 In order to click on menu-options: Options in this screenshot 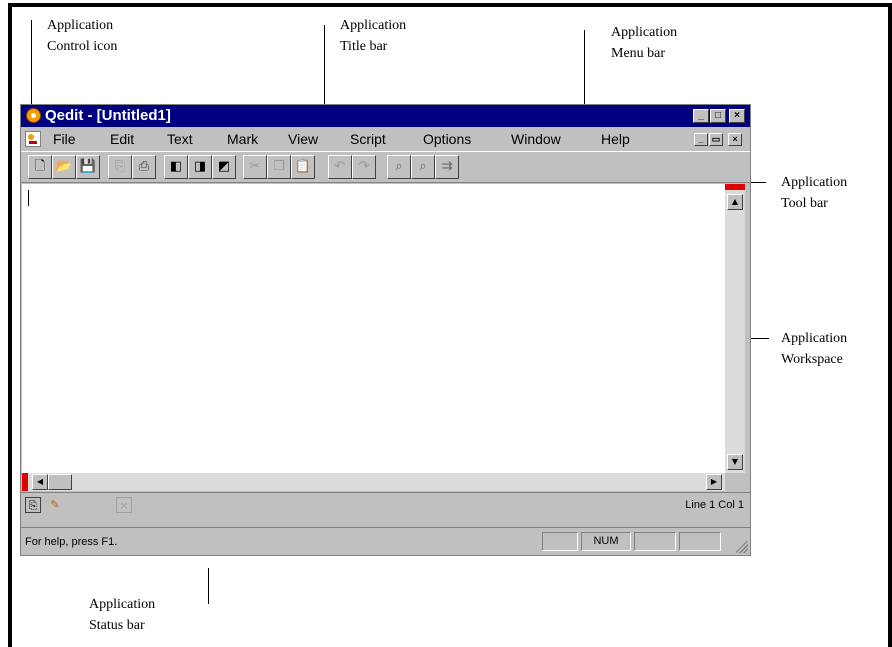, I will do `click(447, 139)`.